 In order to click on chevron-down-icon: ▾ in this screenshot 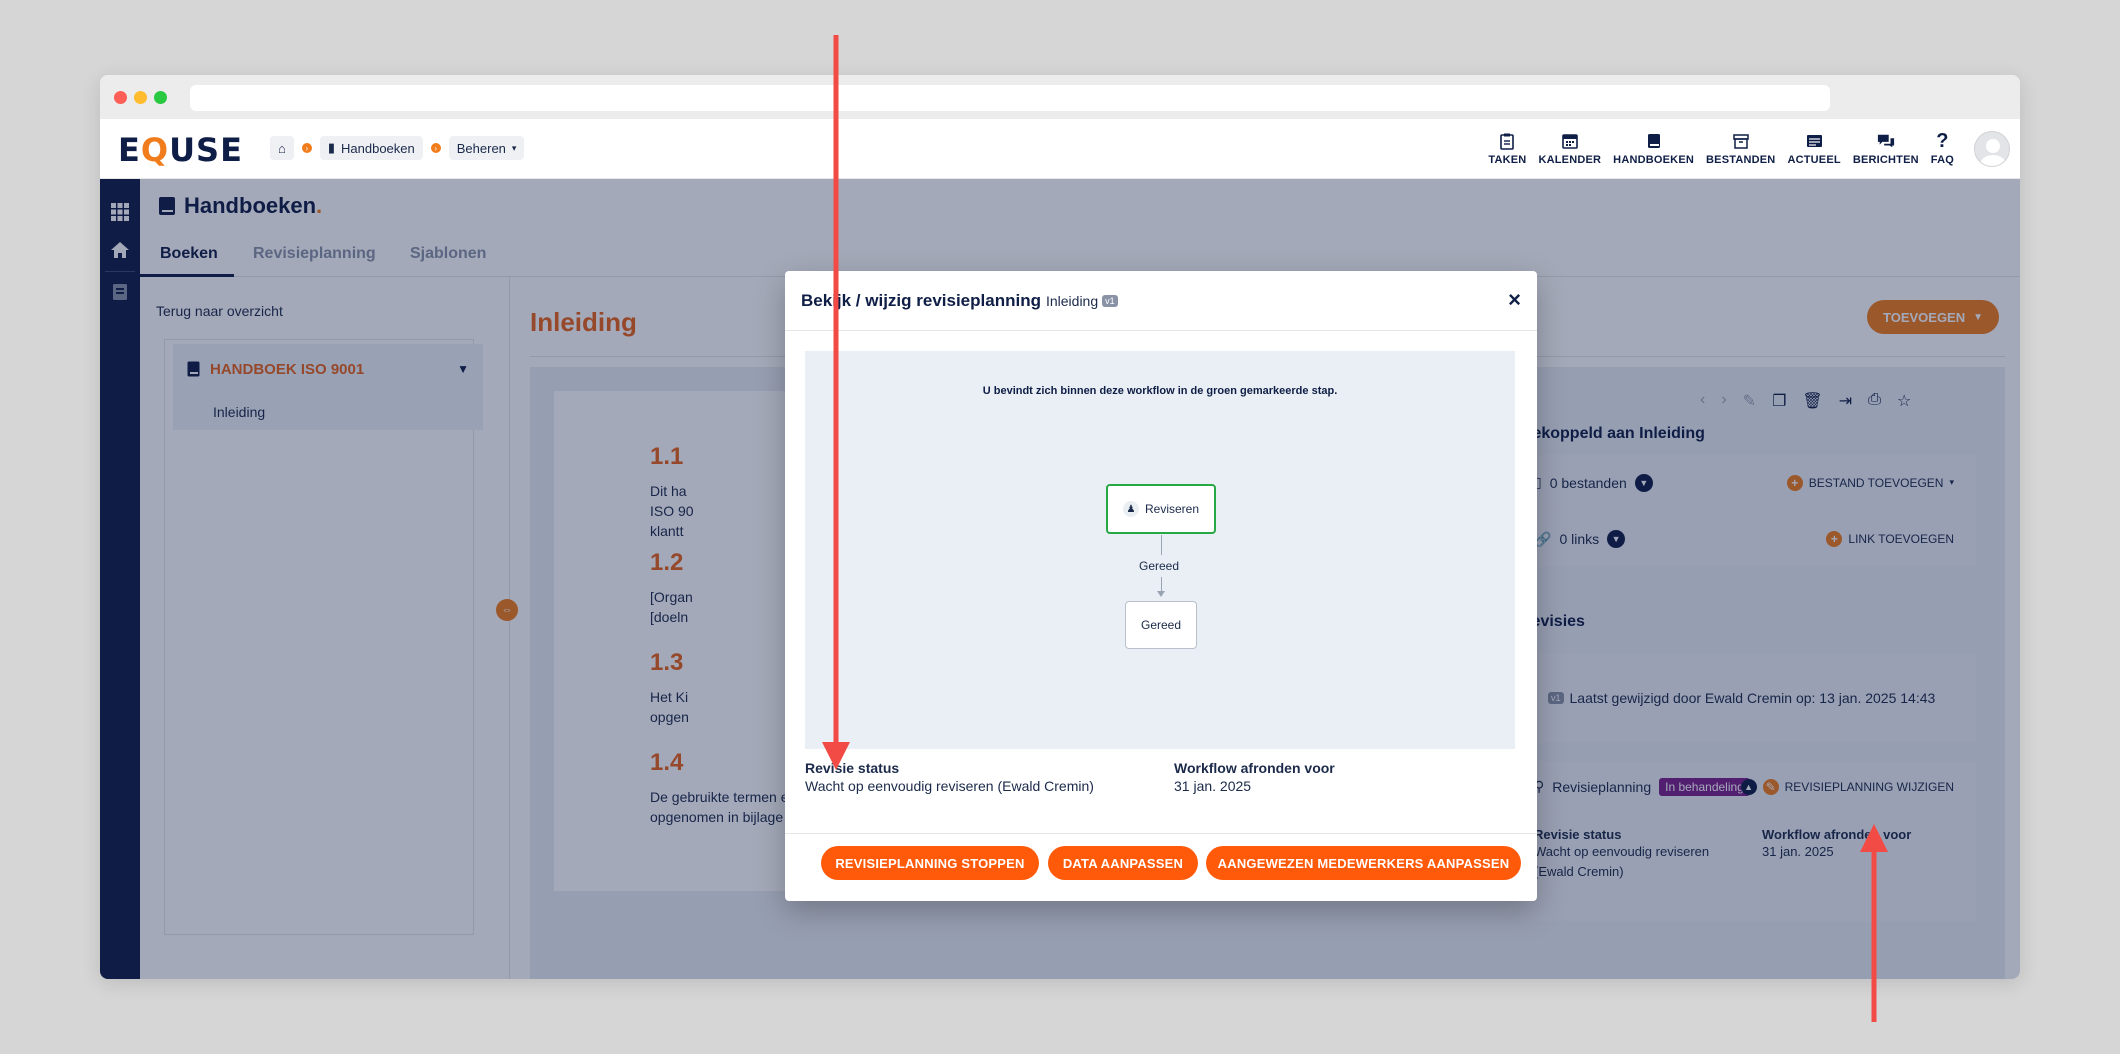, I will do `click(514, 147)`.